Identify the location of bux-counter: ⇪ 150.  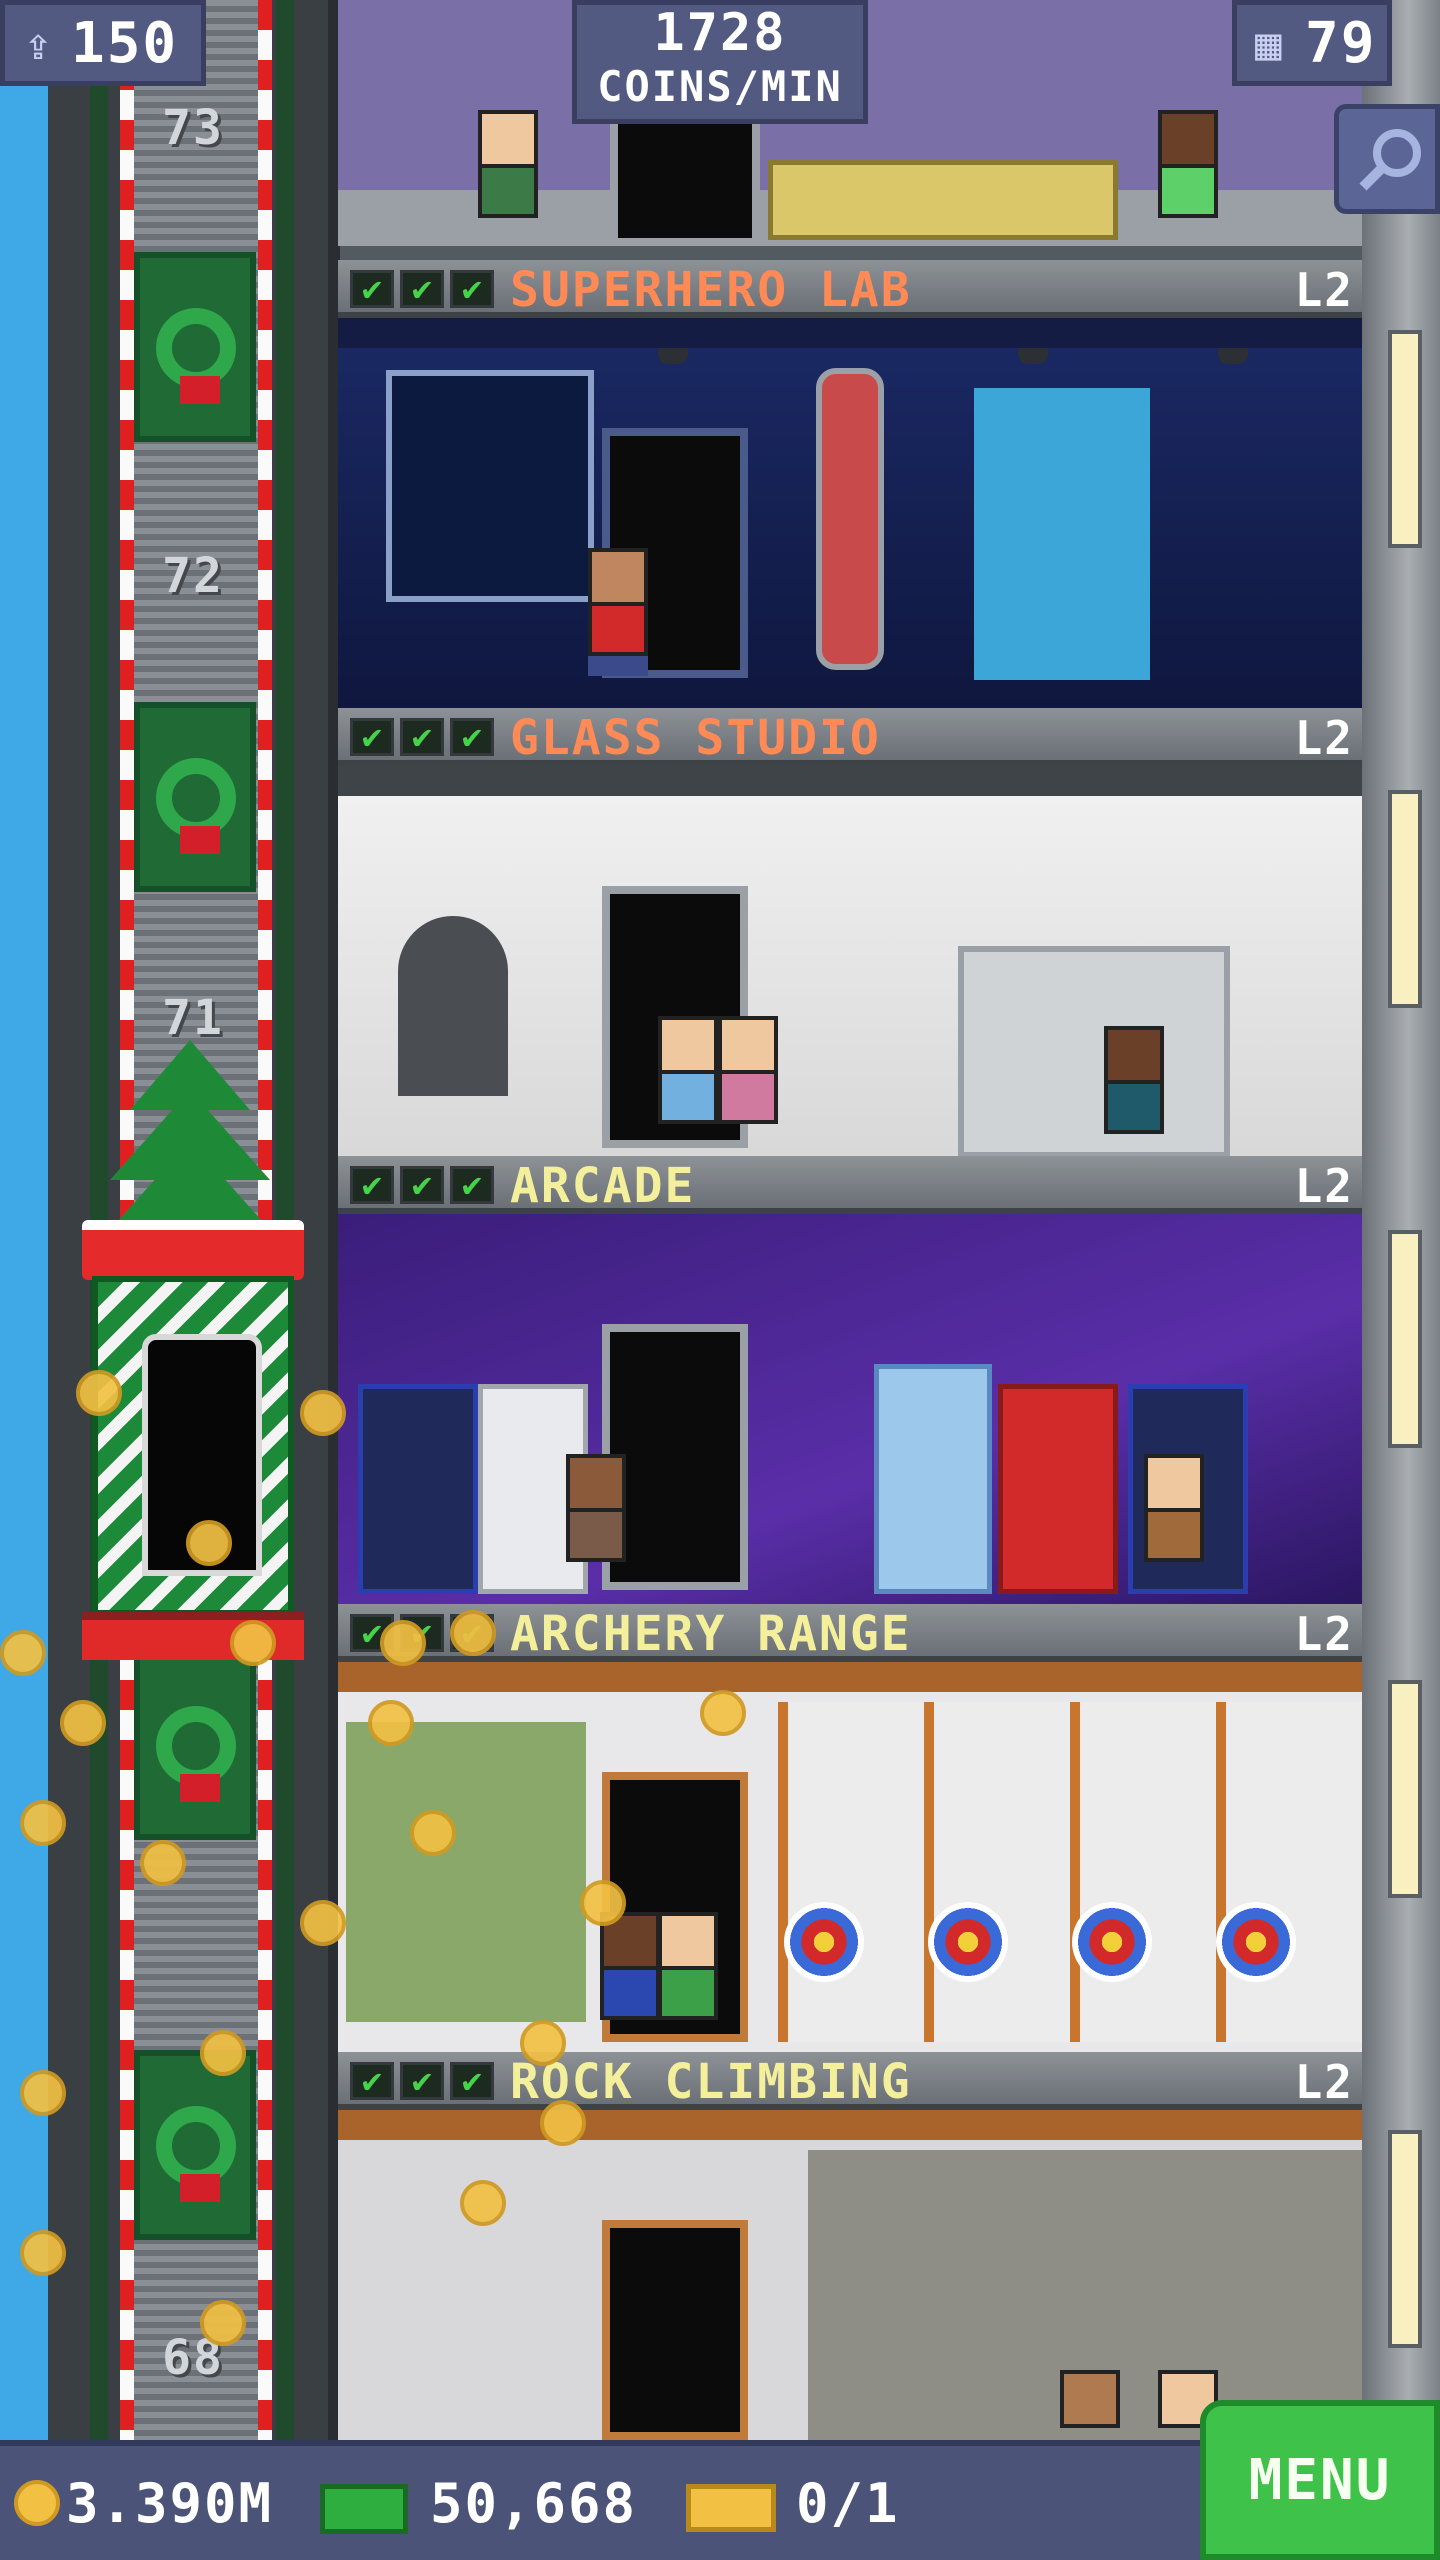
(103, 43).